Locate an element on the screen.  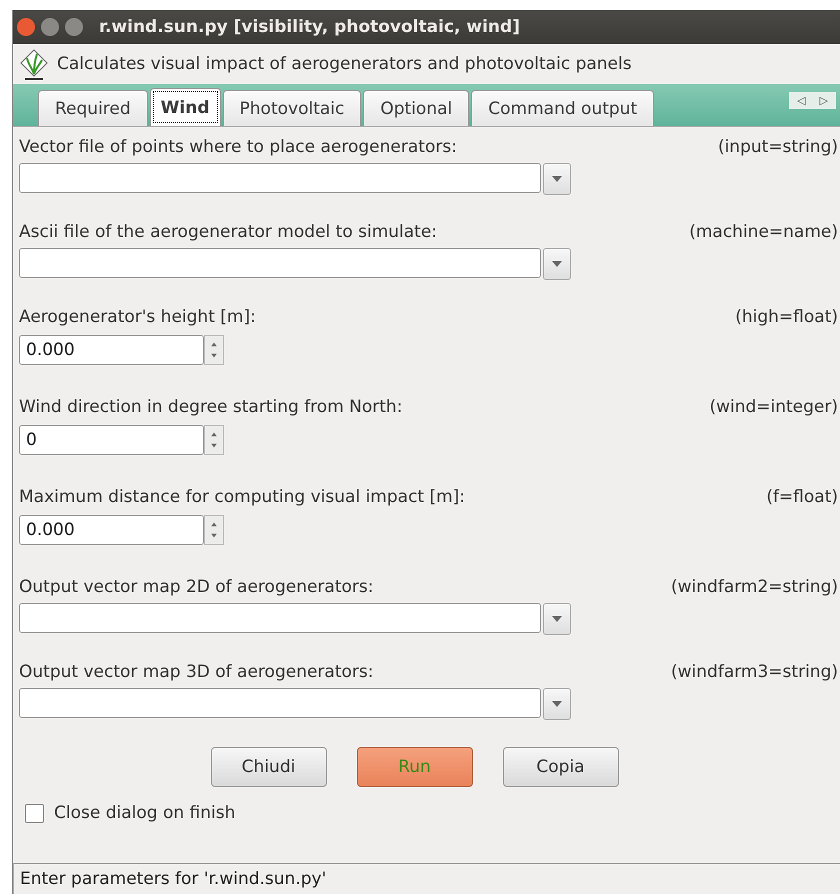
parameter-name: (windfarm3=string) is located at coordinates (754, 672).